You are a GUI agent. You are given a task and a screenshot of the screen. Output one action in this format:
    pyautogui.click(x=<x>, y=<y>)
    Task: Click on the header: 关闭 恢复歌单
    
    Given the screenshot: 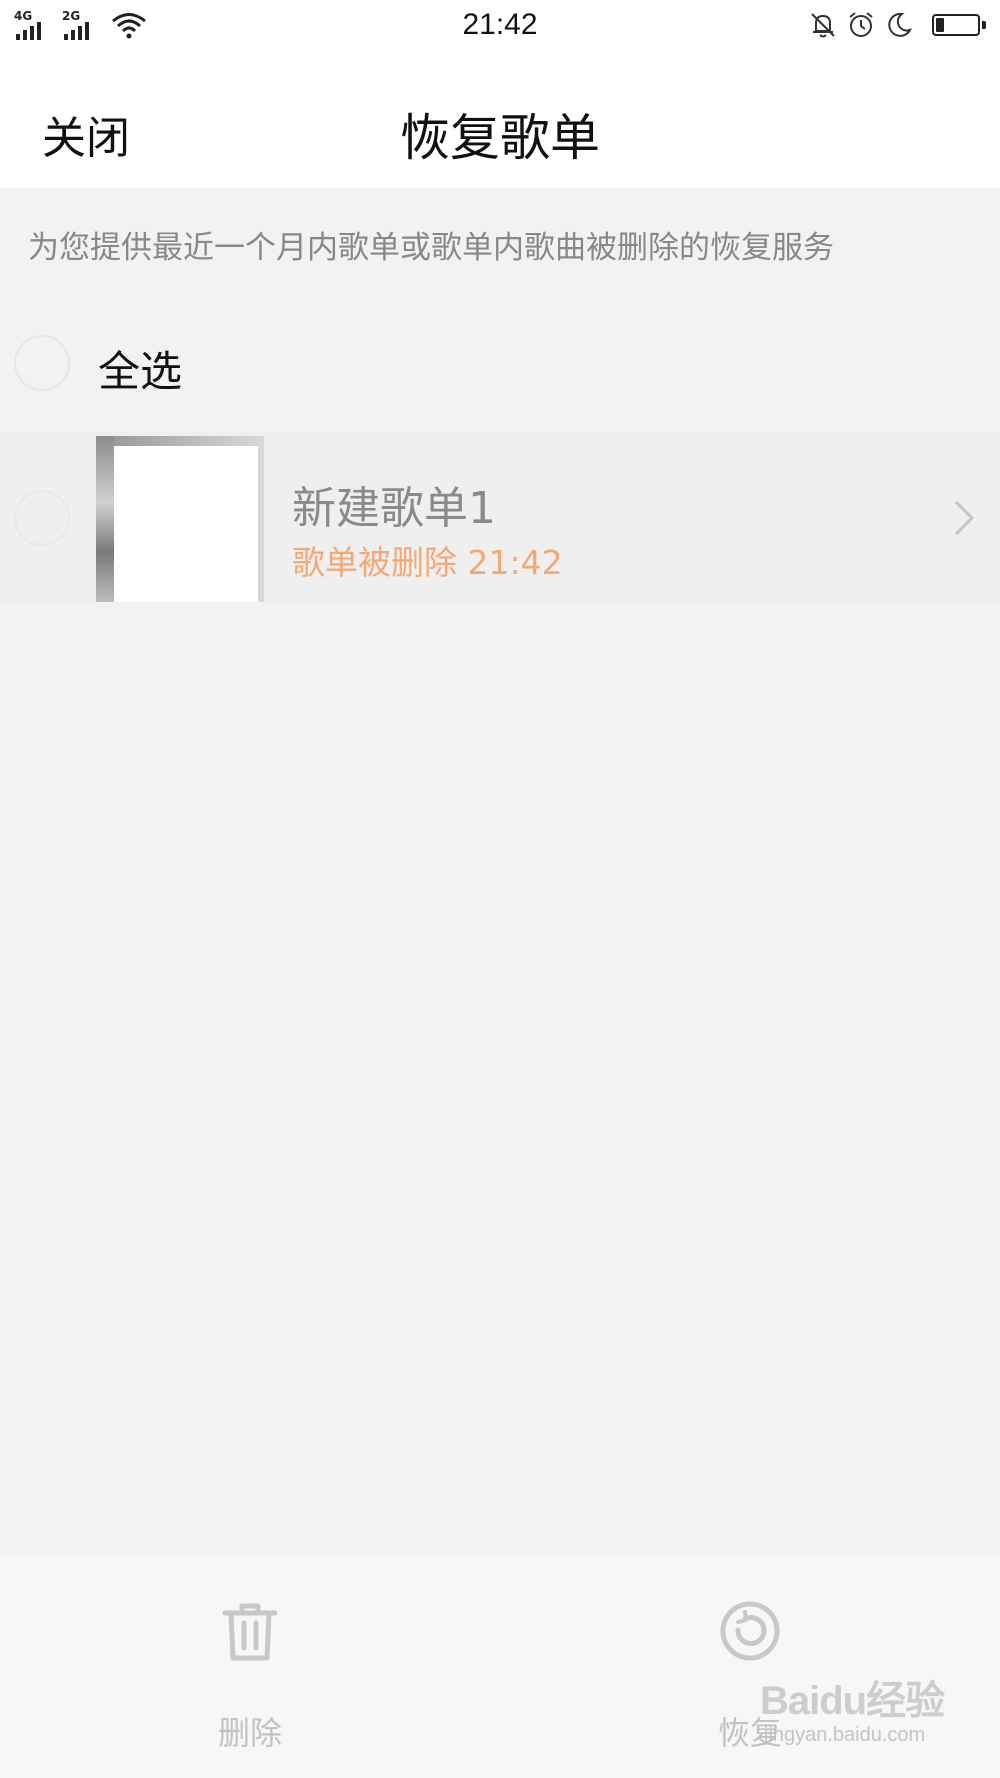 What is the action you would take?
    pyautogui.click(x=500, y=120)
    